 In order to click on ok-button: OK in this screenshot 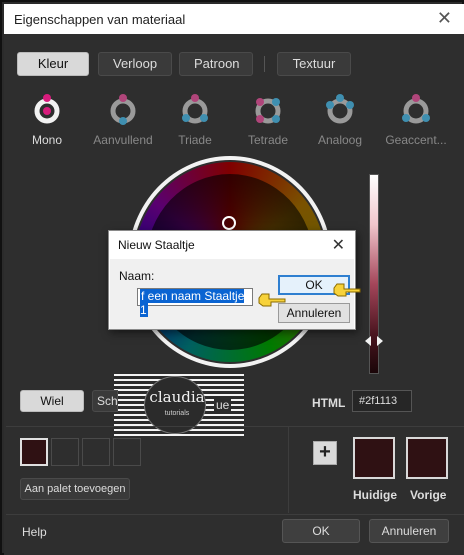, I will do `click(321, 531)`.